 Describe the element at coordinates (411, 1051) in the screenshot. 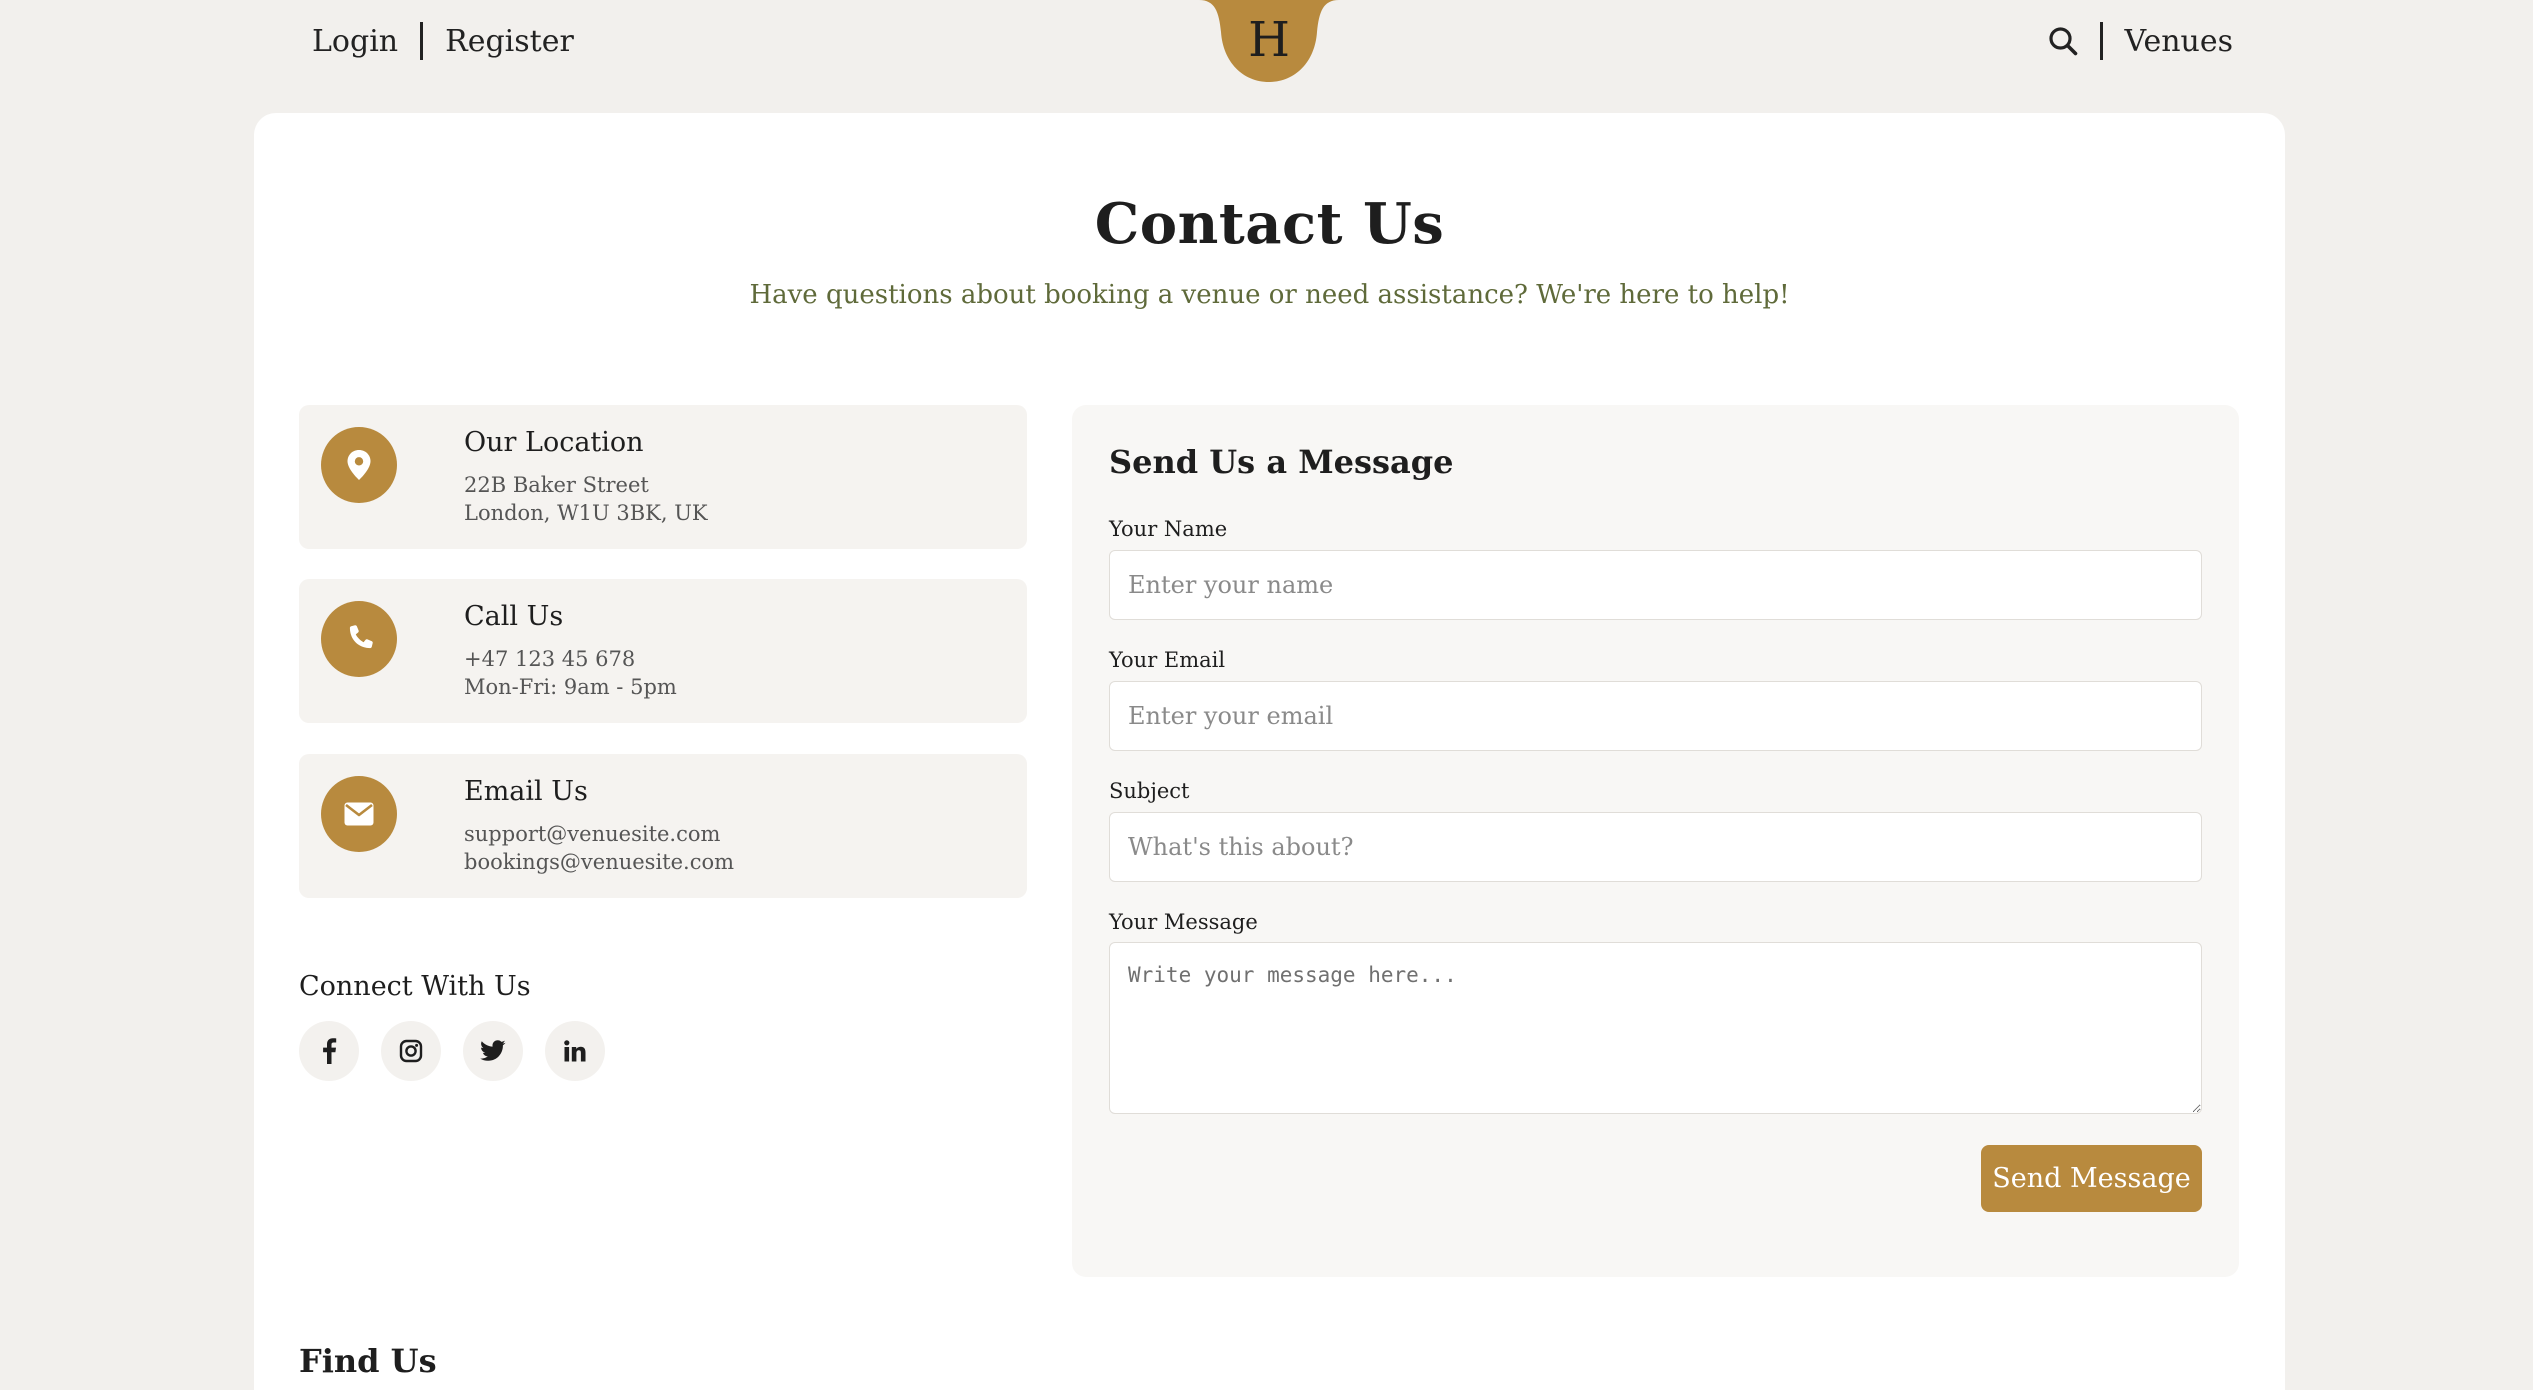

I see `instagram-icon` at that location.